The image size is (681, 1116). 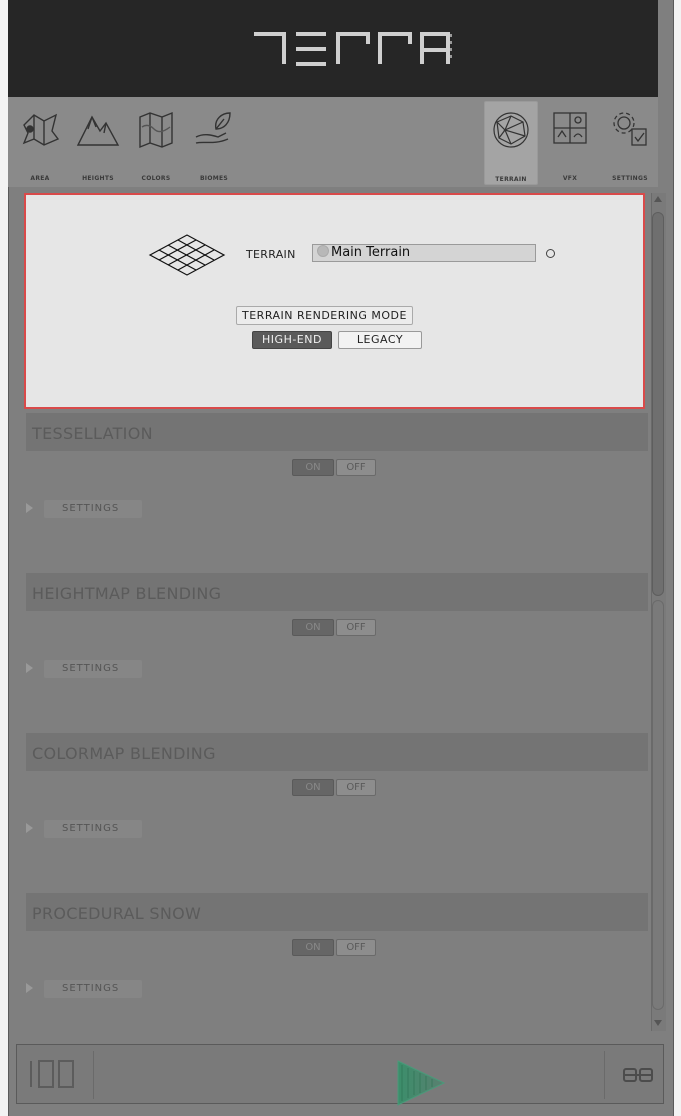 I want to click on gears-icon, so click(x=630, y=129).